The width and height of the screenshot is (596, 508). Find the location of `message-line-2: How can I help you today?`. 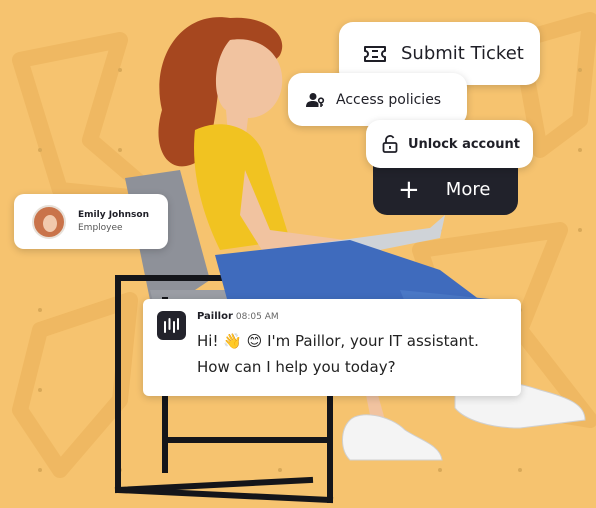

message-line-2: How can I help you today? is located at coordinates (296, 367).